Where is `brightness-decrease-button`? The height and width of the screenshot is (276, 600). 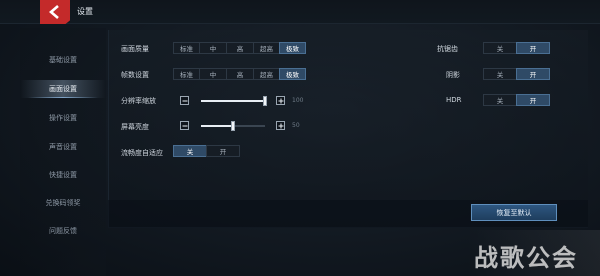 brightness-decrease-button is located at coordinates (184, 125).